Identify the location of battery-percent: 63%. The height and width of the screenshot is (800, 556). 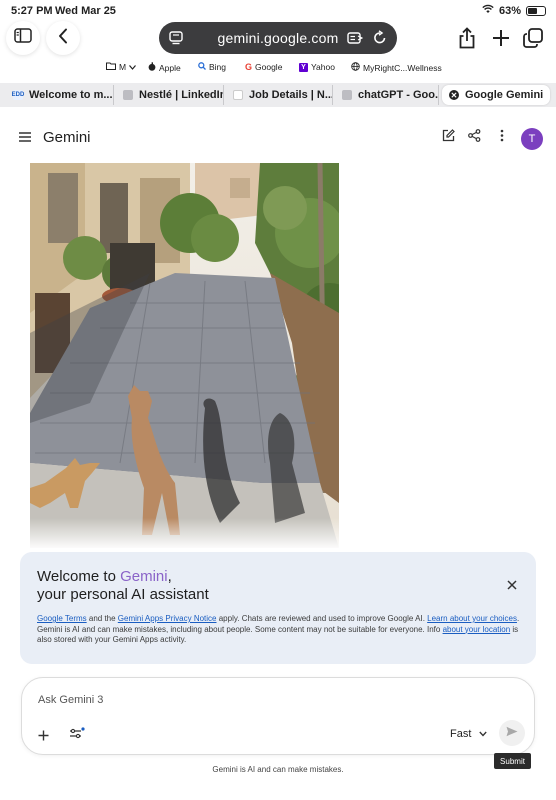
(509, 10).